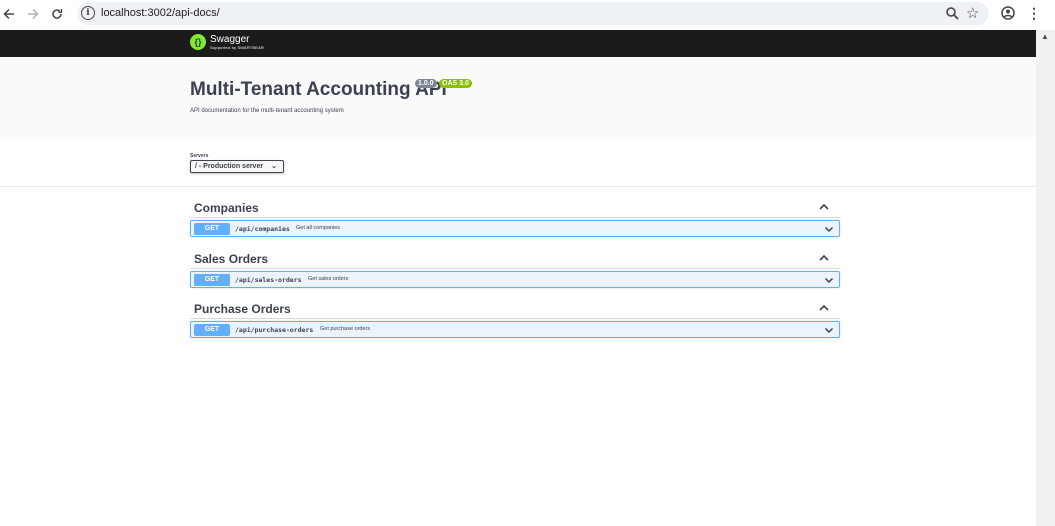  Describe the element at coordinates (518, 43) in the screenshot. I see `swagger-topbar: {} Swagger Supported by SMARTBEAR` at that location.